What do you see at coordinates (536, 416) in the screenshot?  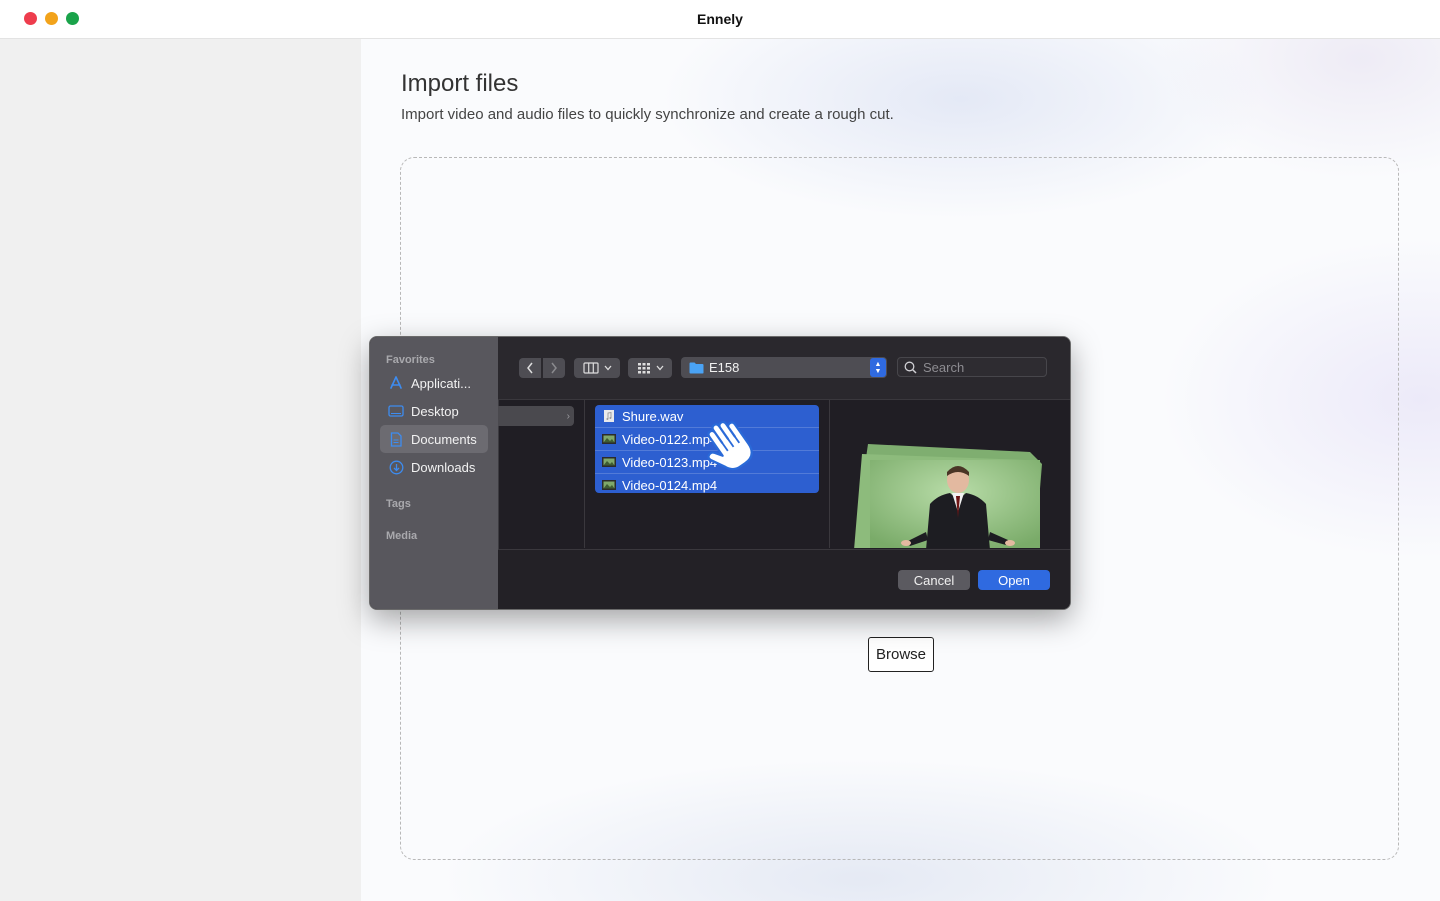 I see `selected-folder-row: ›` at bounding box center [536, 416].